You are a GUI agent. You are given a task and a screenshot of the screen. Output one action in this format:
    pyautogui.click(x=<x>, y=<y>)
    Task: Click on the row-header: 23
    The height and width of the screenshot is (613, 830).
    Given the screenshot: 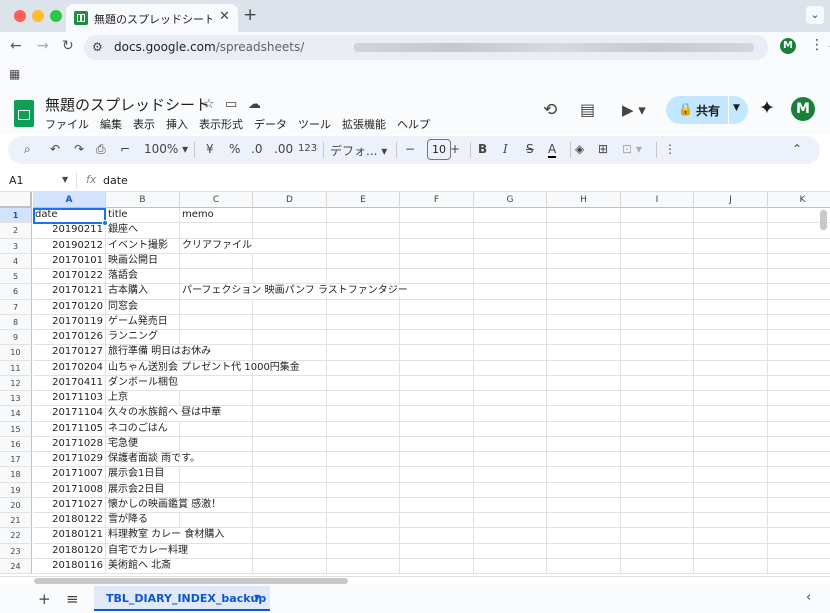 What is the action you would take?
    pyautogui.click(x=16, y=551)
    